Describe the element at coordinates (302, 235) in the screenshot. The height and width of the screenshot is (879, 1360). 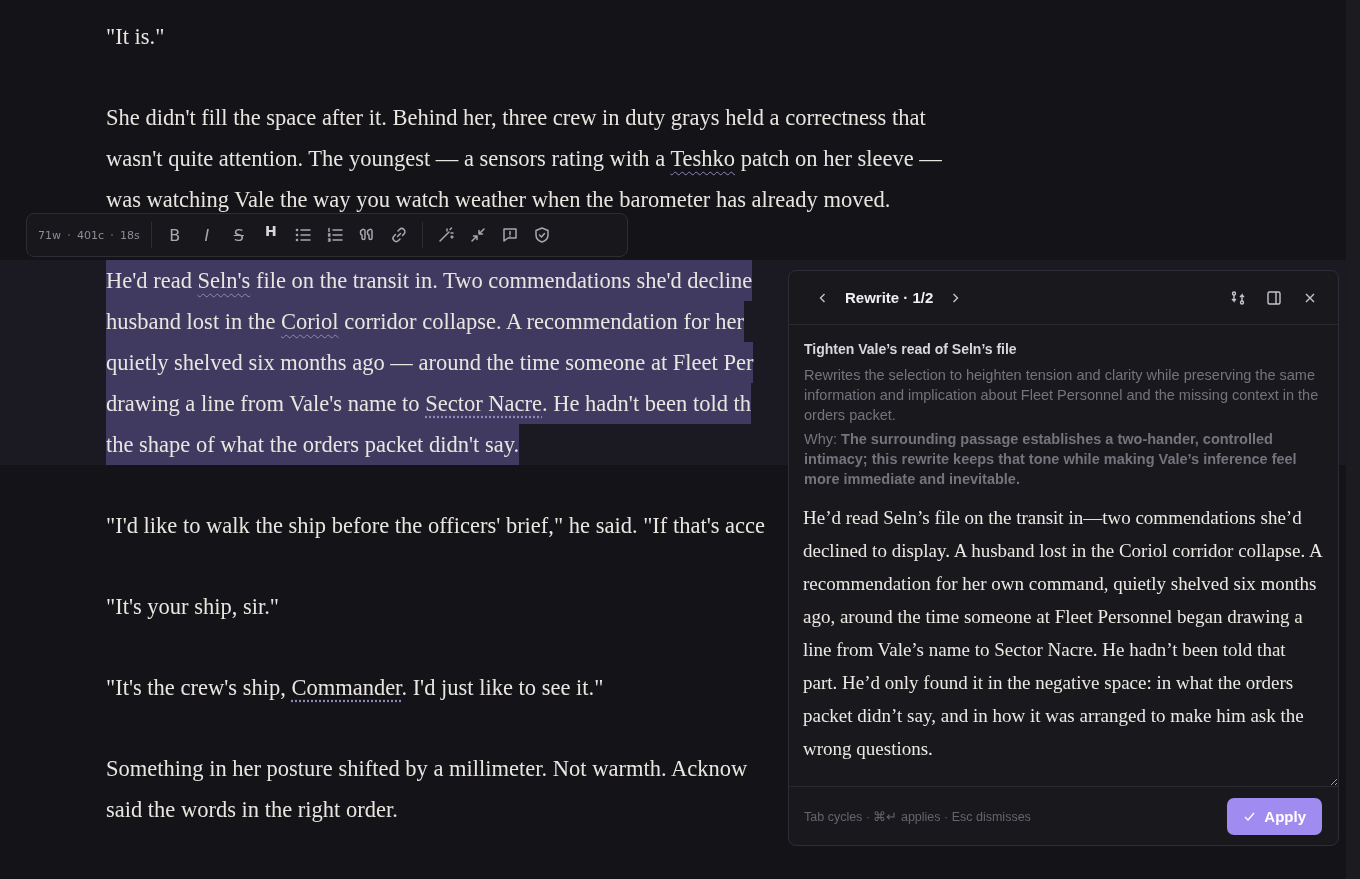
I see `bullets-icon` at that location.